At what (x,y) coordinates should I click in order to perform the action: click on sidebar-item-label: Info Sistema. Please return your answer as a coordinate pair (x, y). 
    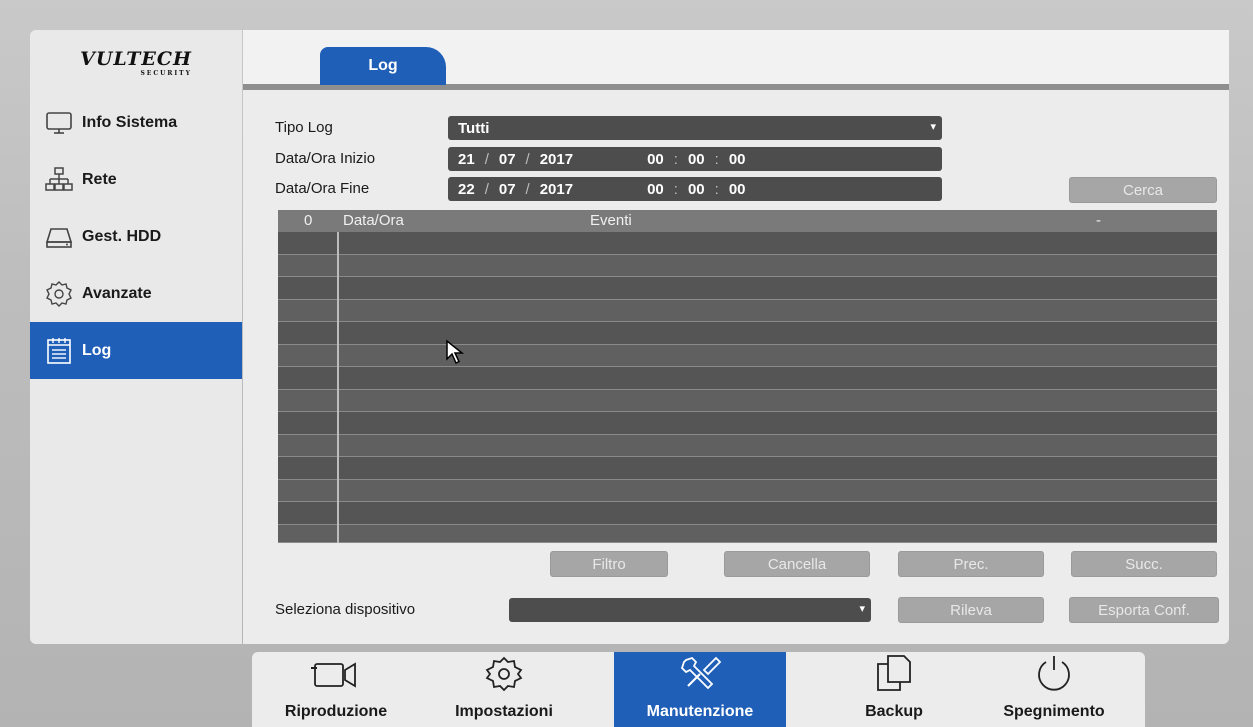
    Looking at the image, I should click on (130, 122).